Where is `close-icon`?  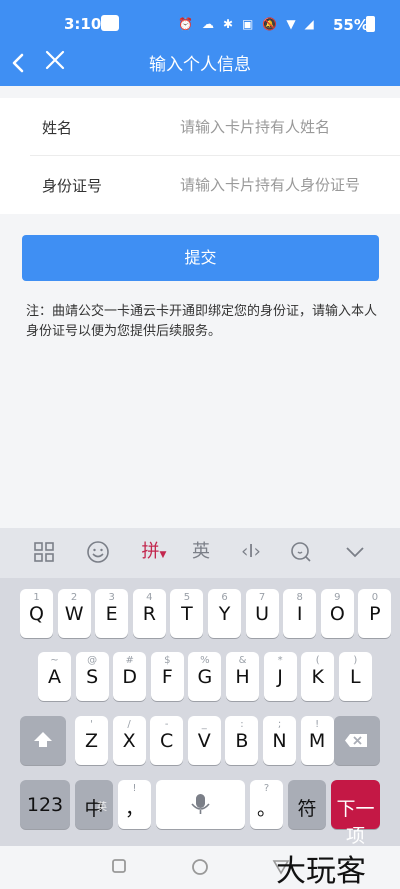 close-icon is located at coordinates (55, 60).